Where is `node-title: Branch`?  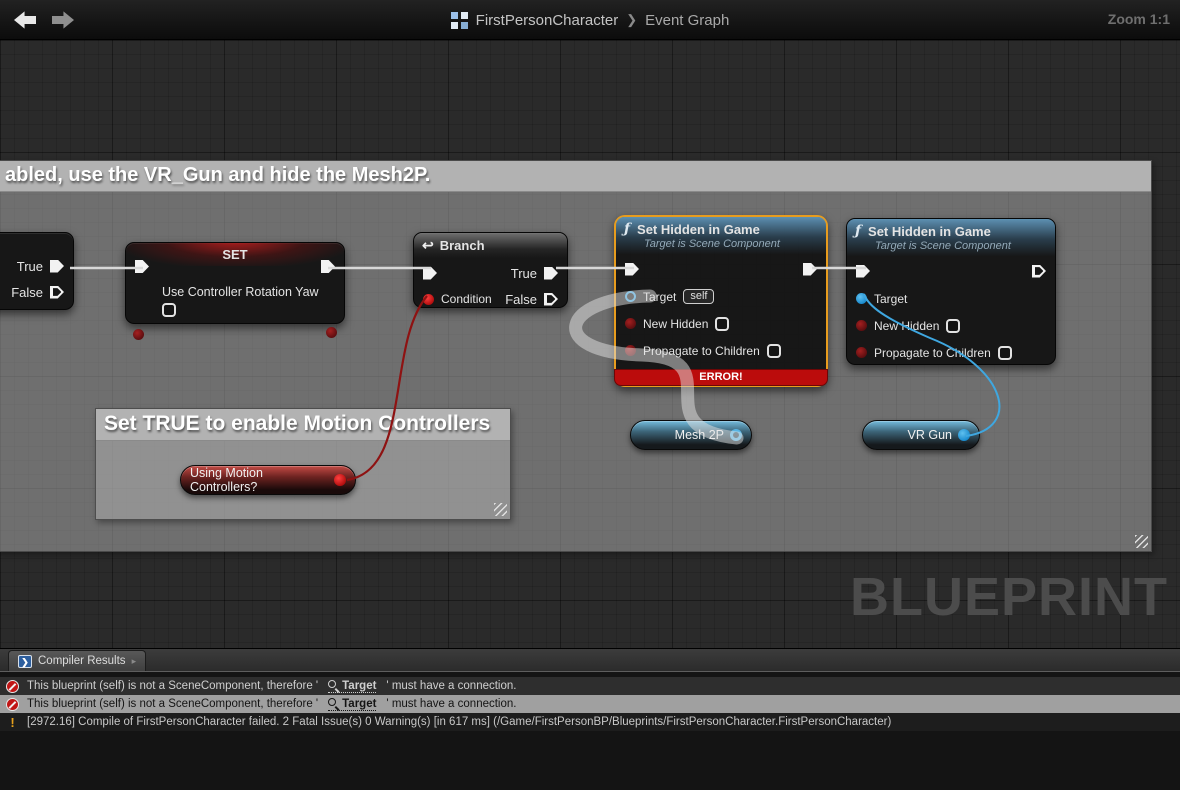
node-title: Branch is located at coordinates (462, 245).